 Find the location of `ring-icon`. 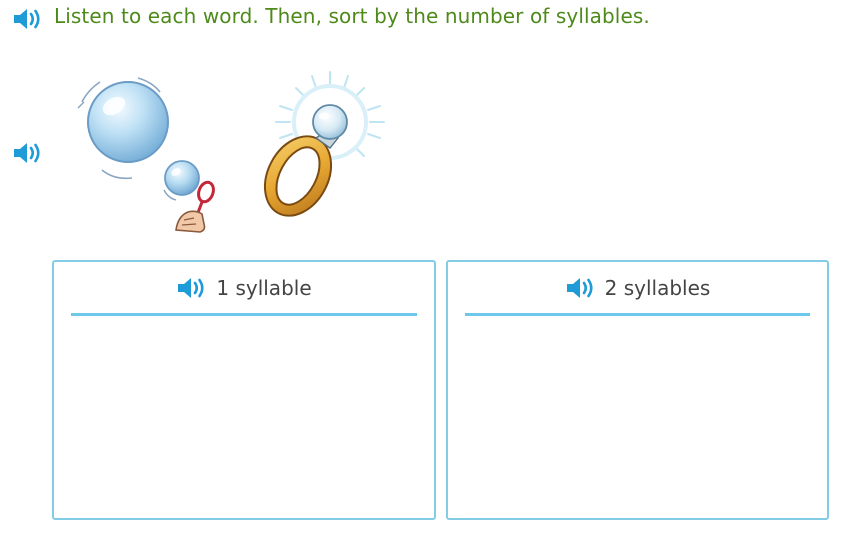

ring-icon is located at coordinates (324, 144).